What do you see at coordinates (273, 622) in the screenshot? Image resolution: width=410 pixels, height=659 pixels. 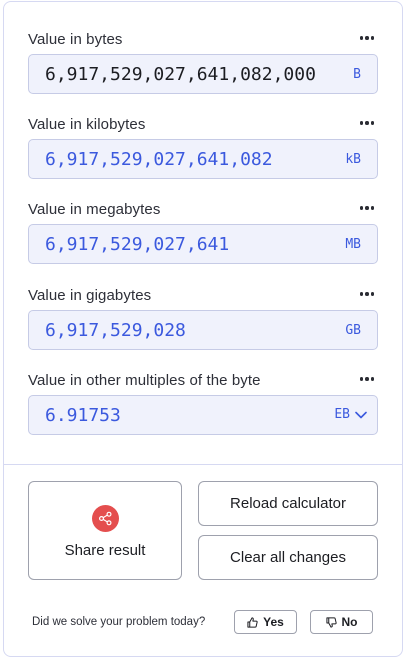 I see `feedback-yes-label: Yes` at bounding box center [273, 622].